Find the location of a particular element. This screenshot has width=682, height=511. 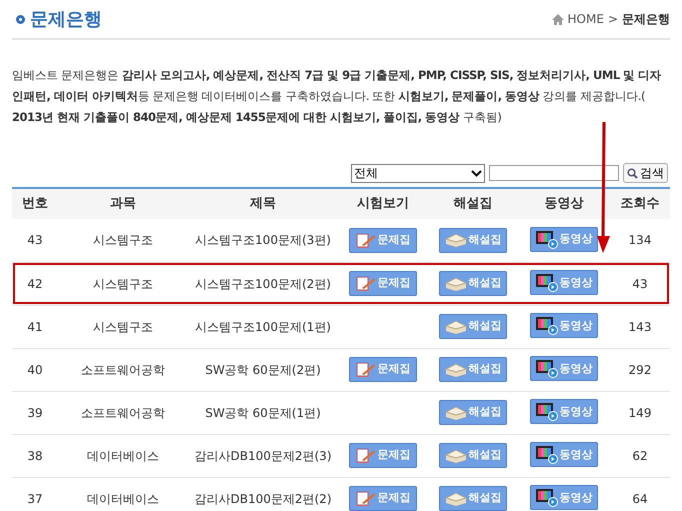

row-number: 37 is located at coordinates (35, 499).